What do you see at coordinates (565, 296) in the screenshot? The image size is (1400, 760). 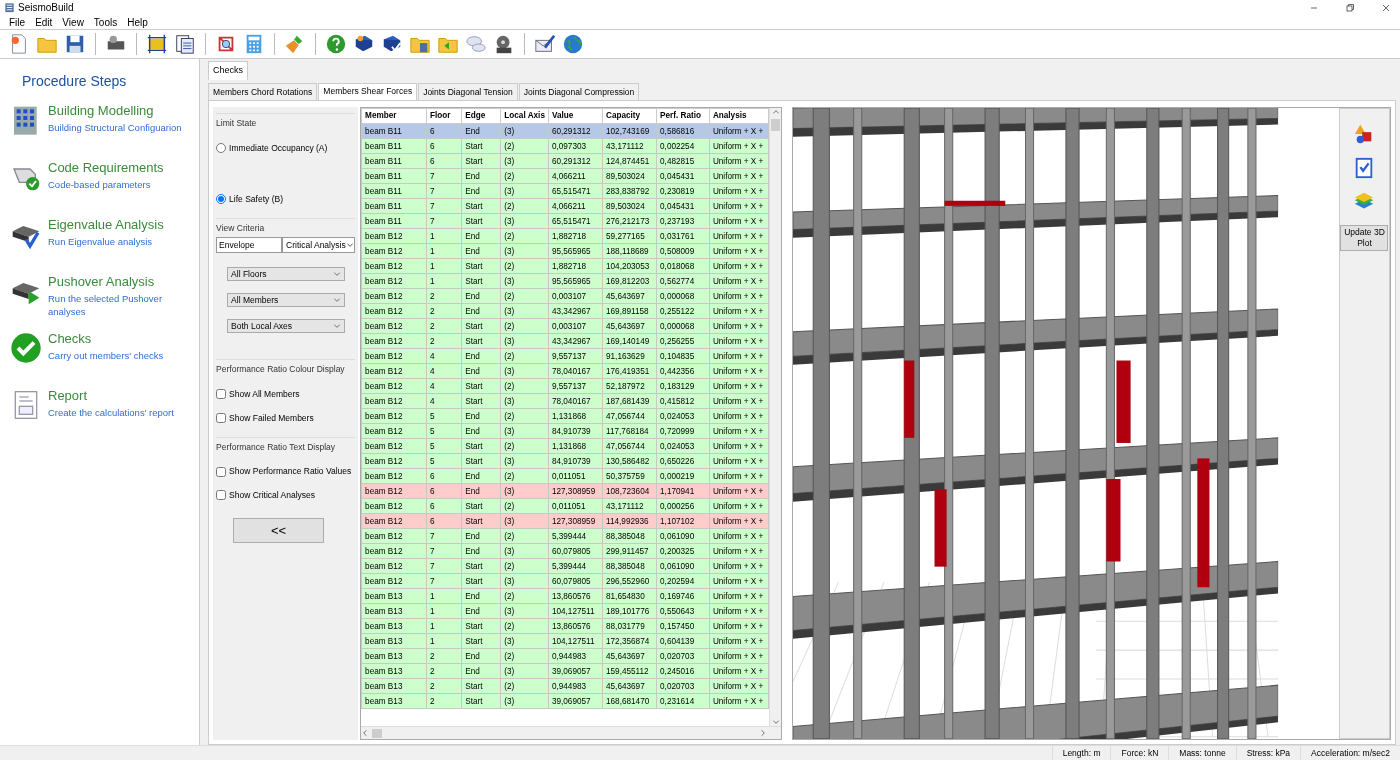 I see `table-row: beam B12 2 End (2) 0,003107 45,643697 0,000068 Uniform + X +` at bounding box center [565, 296].